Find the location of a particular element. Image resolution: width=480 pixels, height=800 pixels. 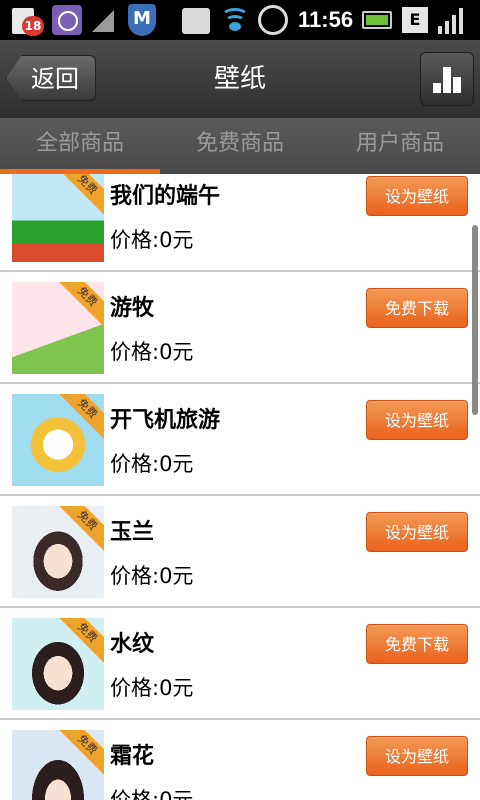

list-item: 免费 霜花 价格:0元 设为壁纸 is located at coordinates (240, 760).